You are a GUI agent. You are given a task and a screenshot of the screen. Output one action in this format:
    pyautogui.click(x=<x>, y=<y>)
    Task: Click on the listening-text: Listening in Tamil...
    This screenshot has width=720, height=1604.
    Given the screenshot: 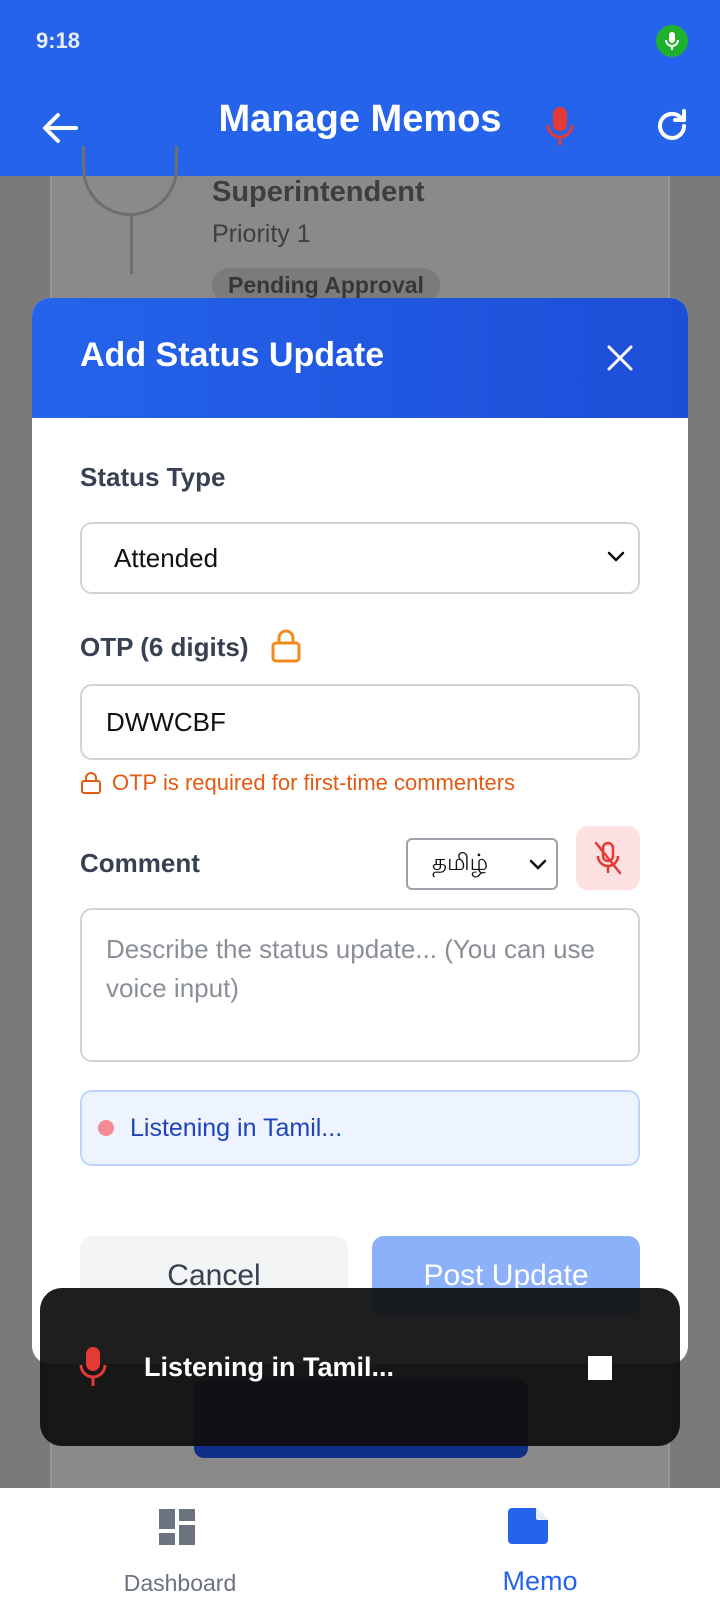 What is the action you would take?
    pyautogui.click(x=236, y=1127)
    